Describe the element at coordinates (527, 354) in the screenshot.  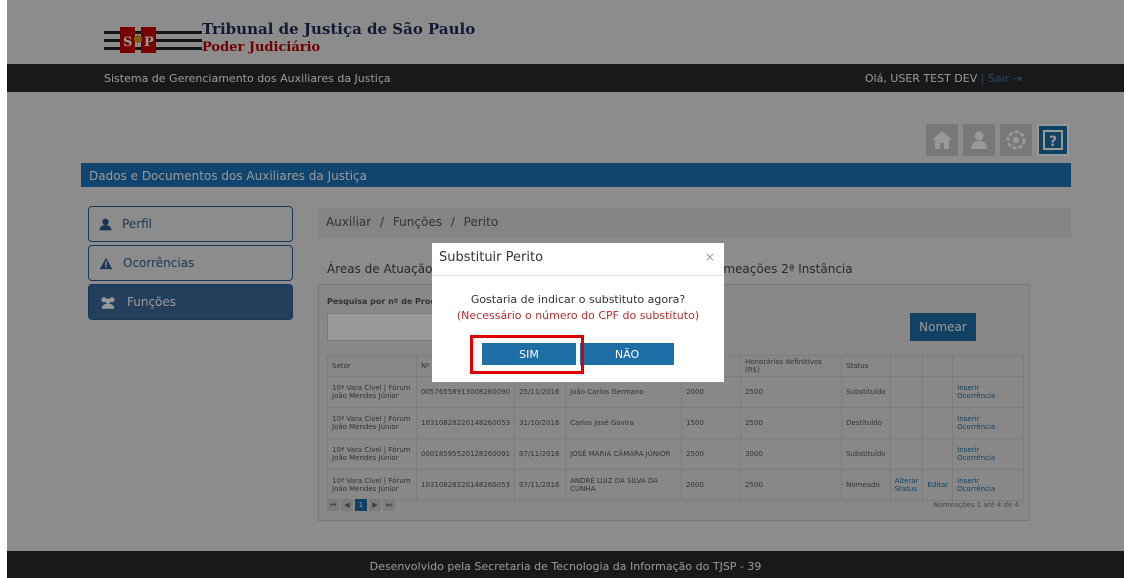
I see `sim-button-highlight` at that location.